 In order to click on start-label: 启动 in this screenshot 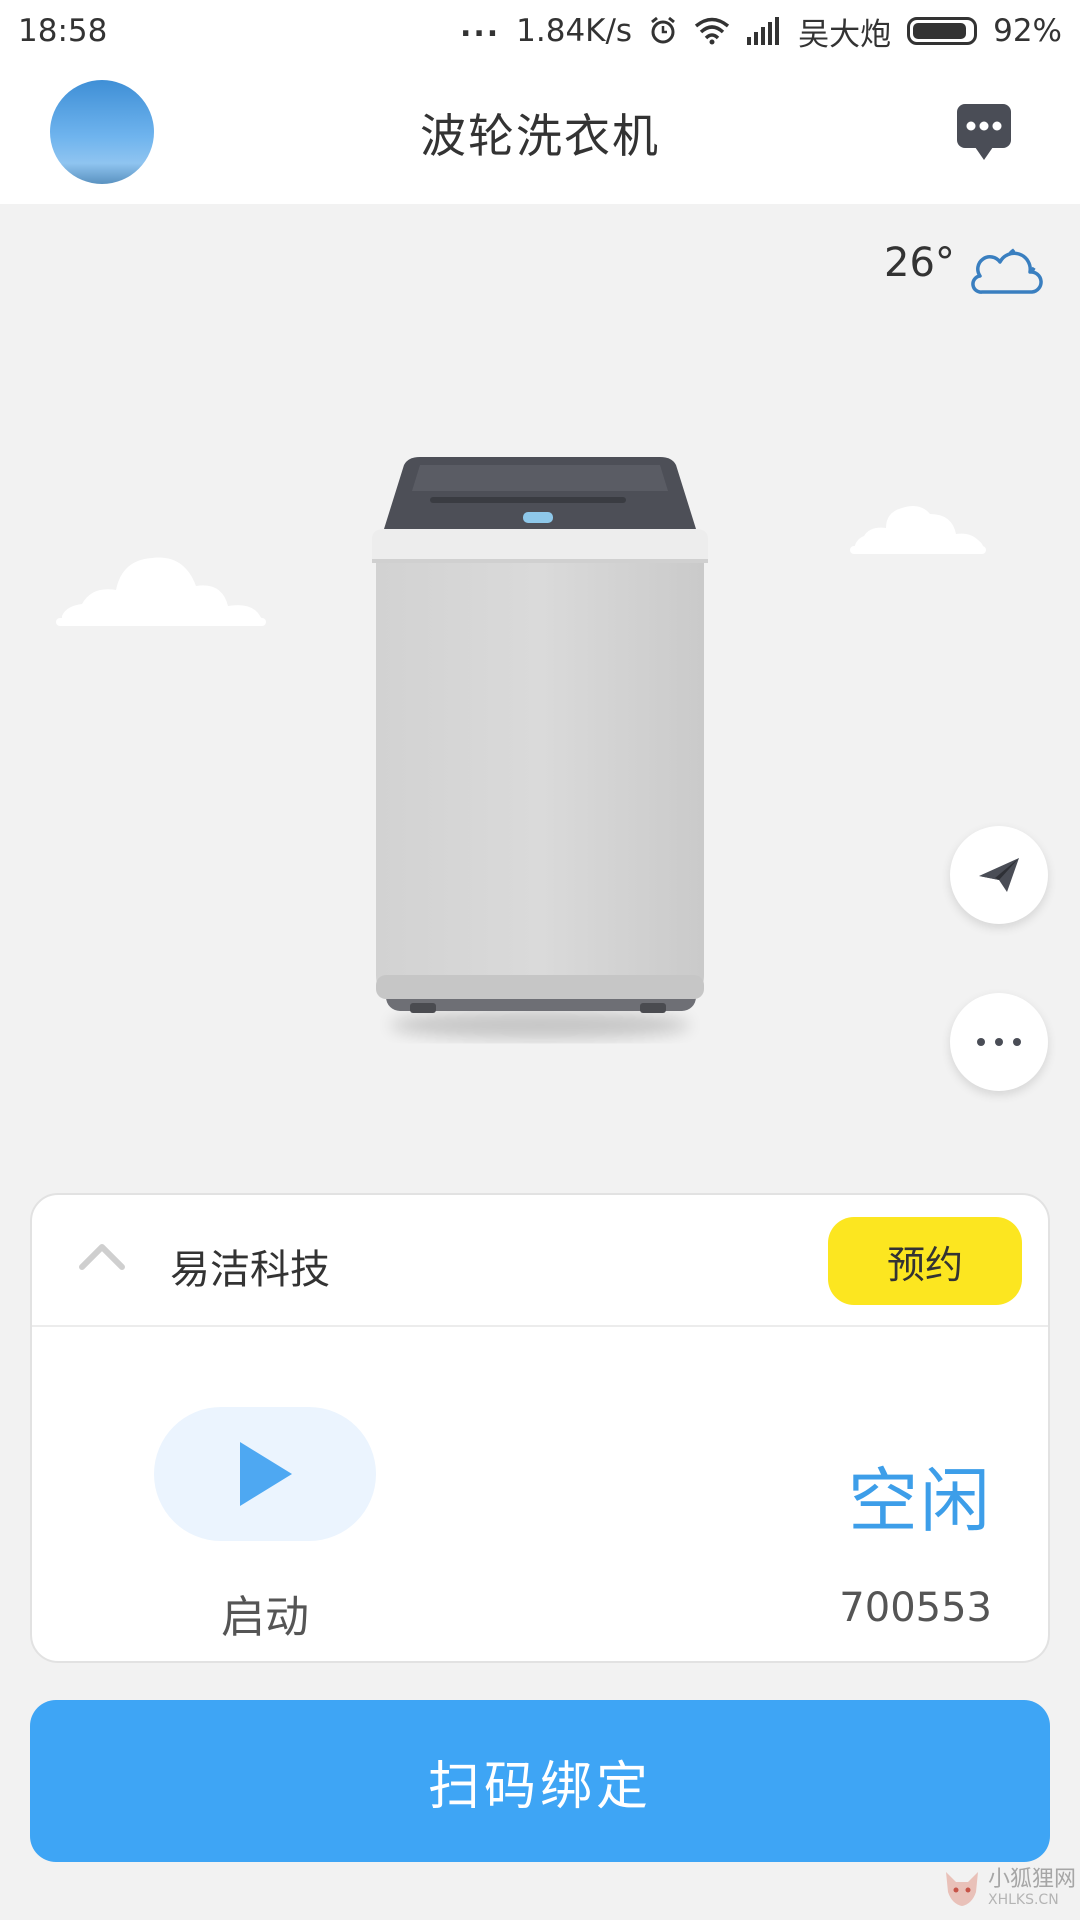, I will do `click(265, 1617)`.